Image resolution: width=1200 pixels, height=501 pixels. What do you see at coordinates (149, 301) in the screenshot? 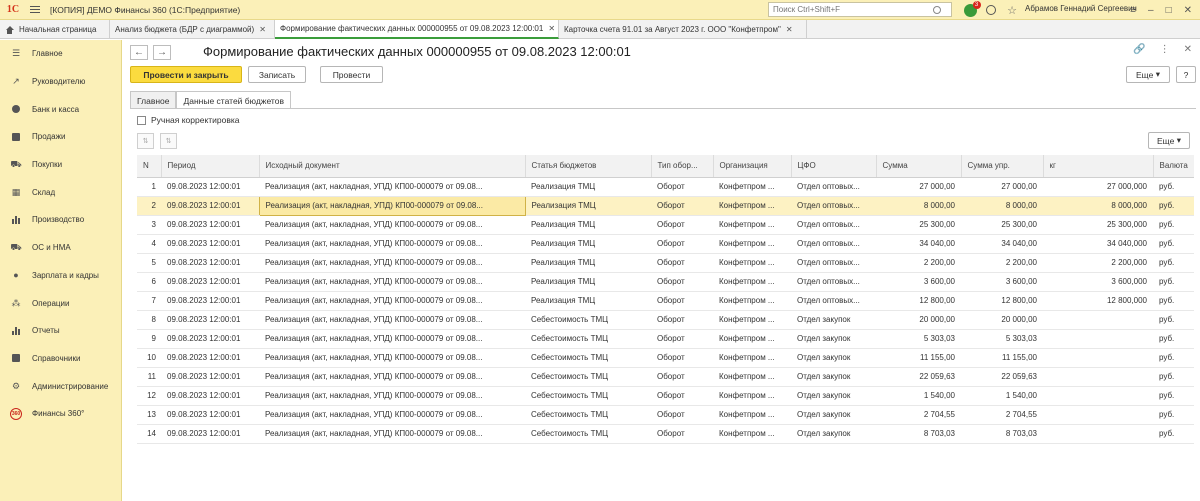
I see `table-cell: 7` at bounding box center [149, 301].